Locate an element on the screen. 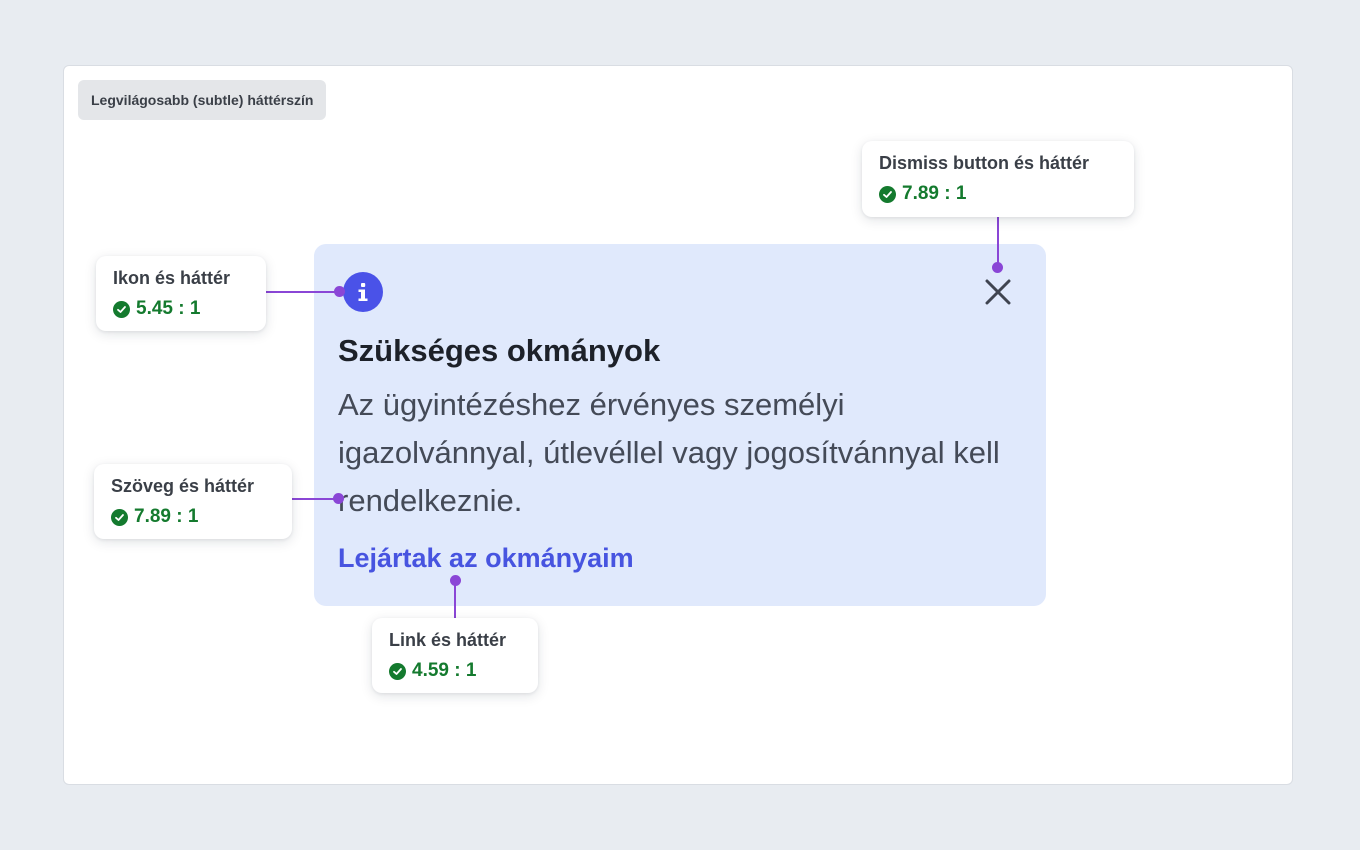  expired-documents-link: Lejártak az okmányaim is located at coordinates (486, 558).